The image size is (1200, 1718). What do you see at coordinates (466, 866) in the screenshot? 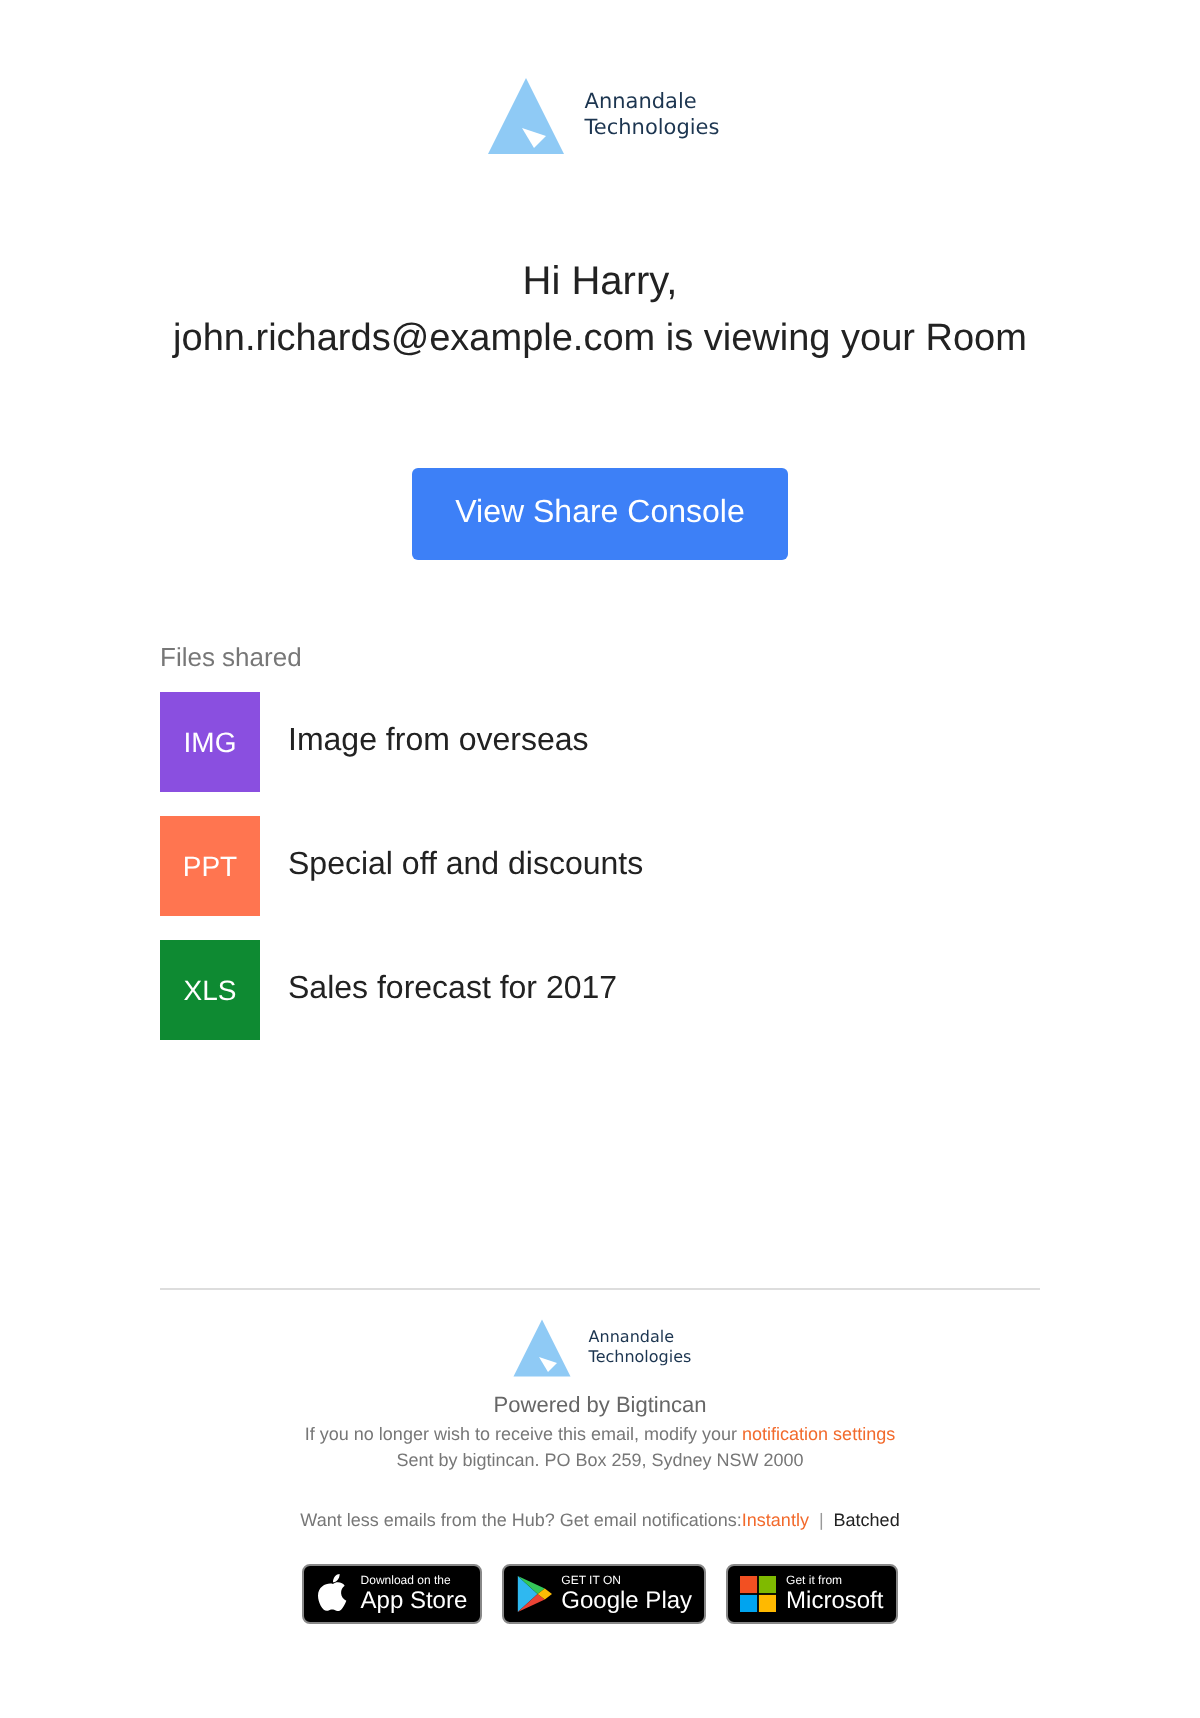
I see `file-name: Special off and discounts` at bounding box center [466, 866].